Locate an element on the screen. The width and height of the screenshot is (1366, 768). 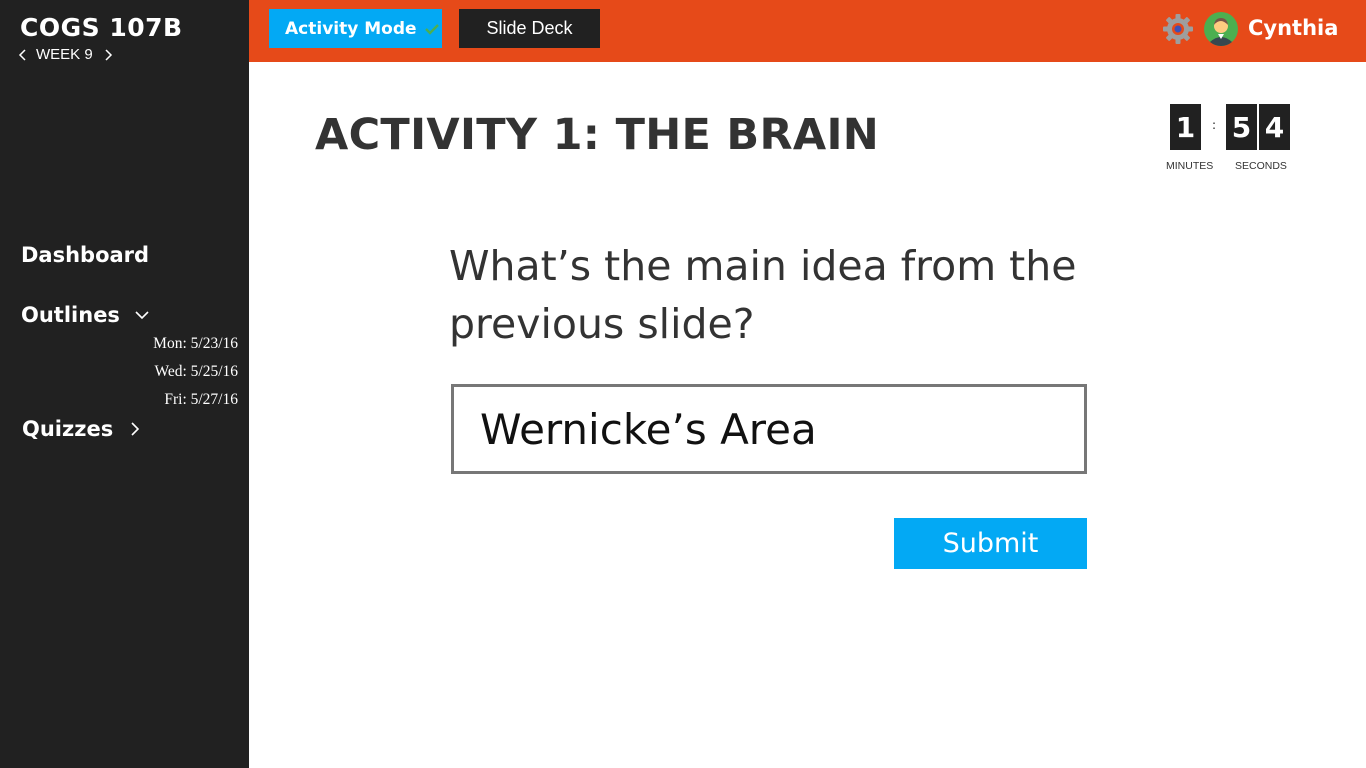
timer-seconds-label: SECONDS is located at coordinates (1261, 166).